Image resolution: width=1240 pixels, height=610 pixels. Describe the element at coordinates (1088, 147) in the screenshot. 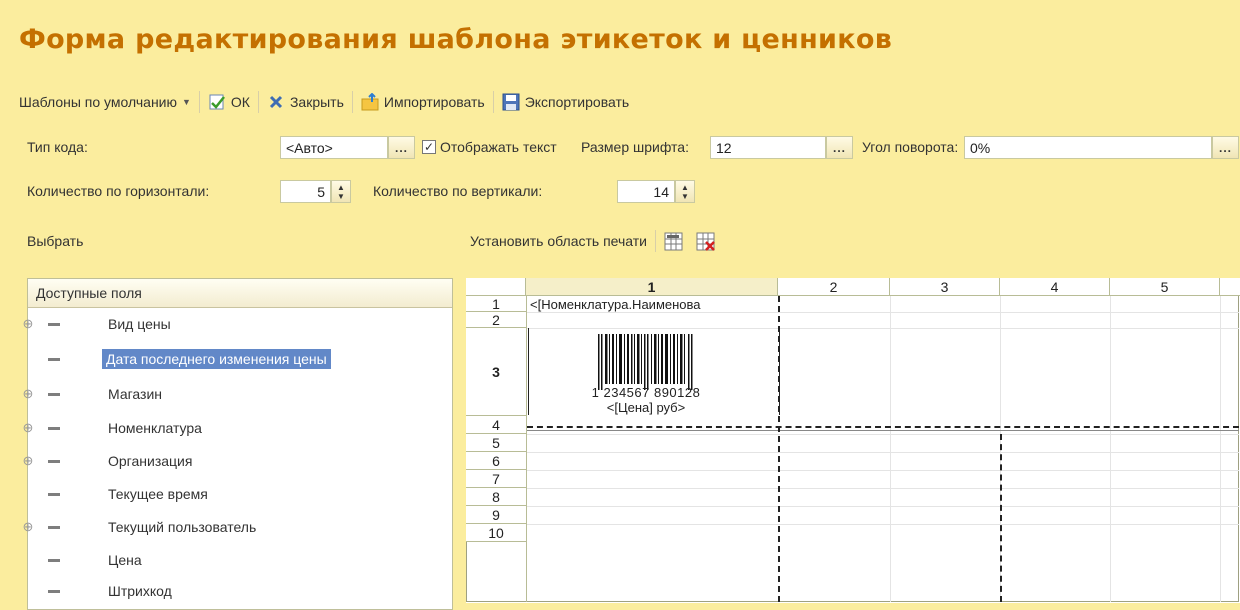

I see `rotation-field: 0%` at that location.